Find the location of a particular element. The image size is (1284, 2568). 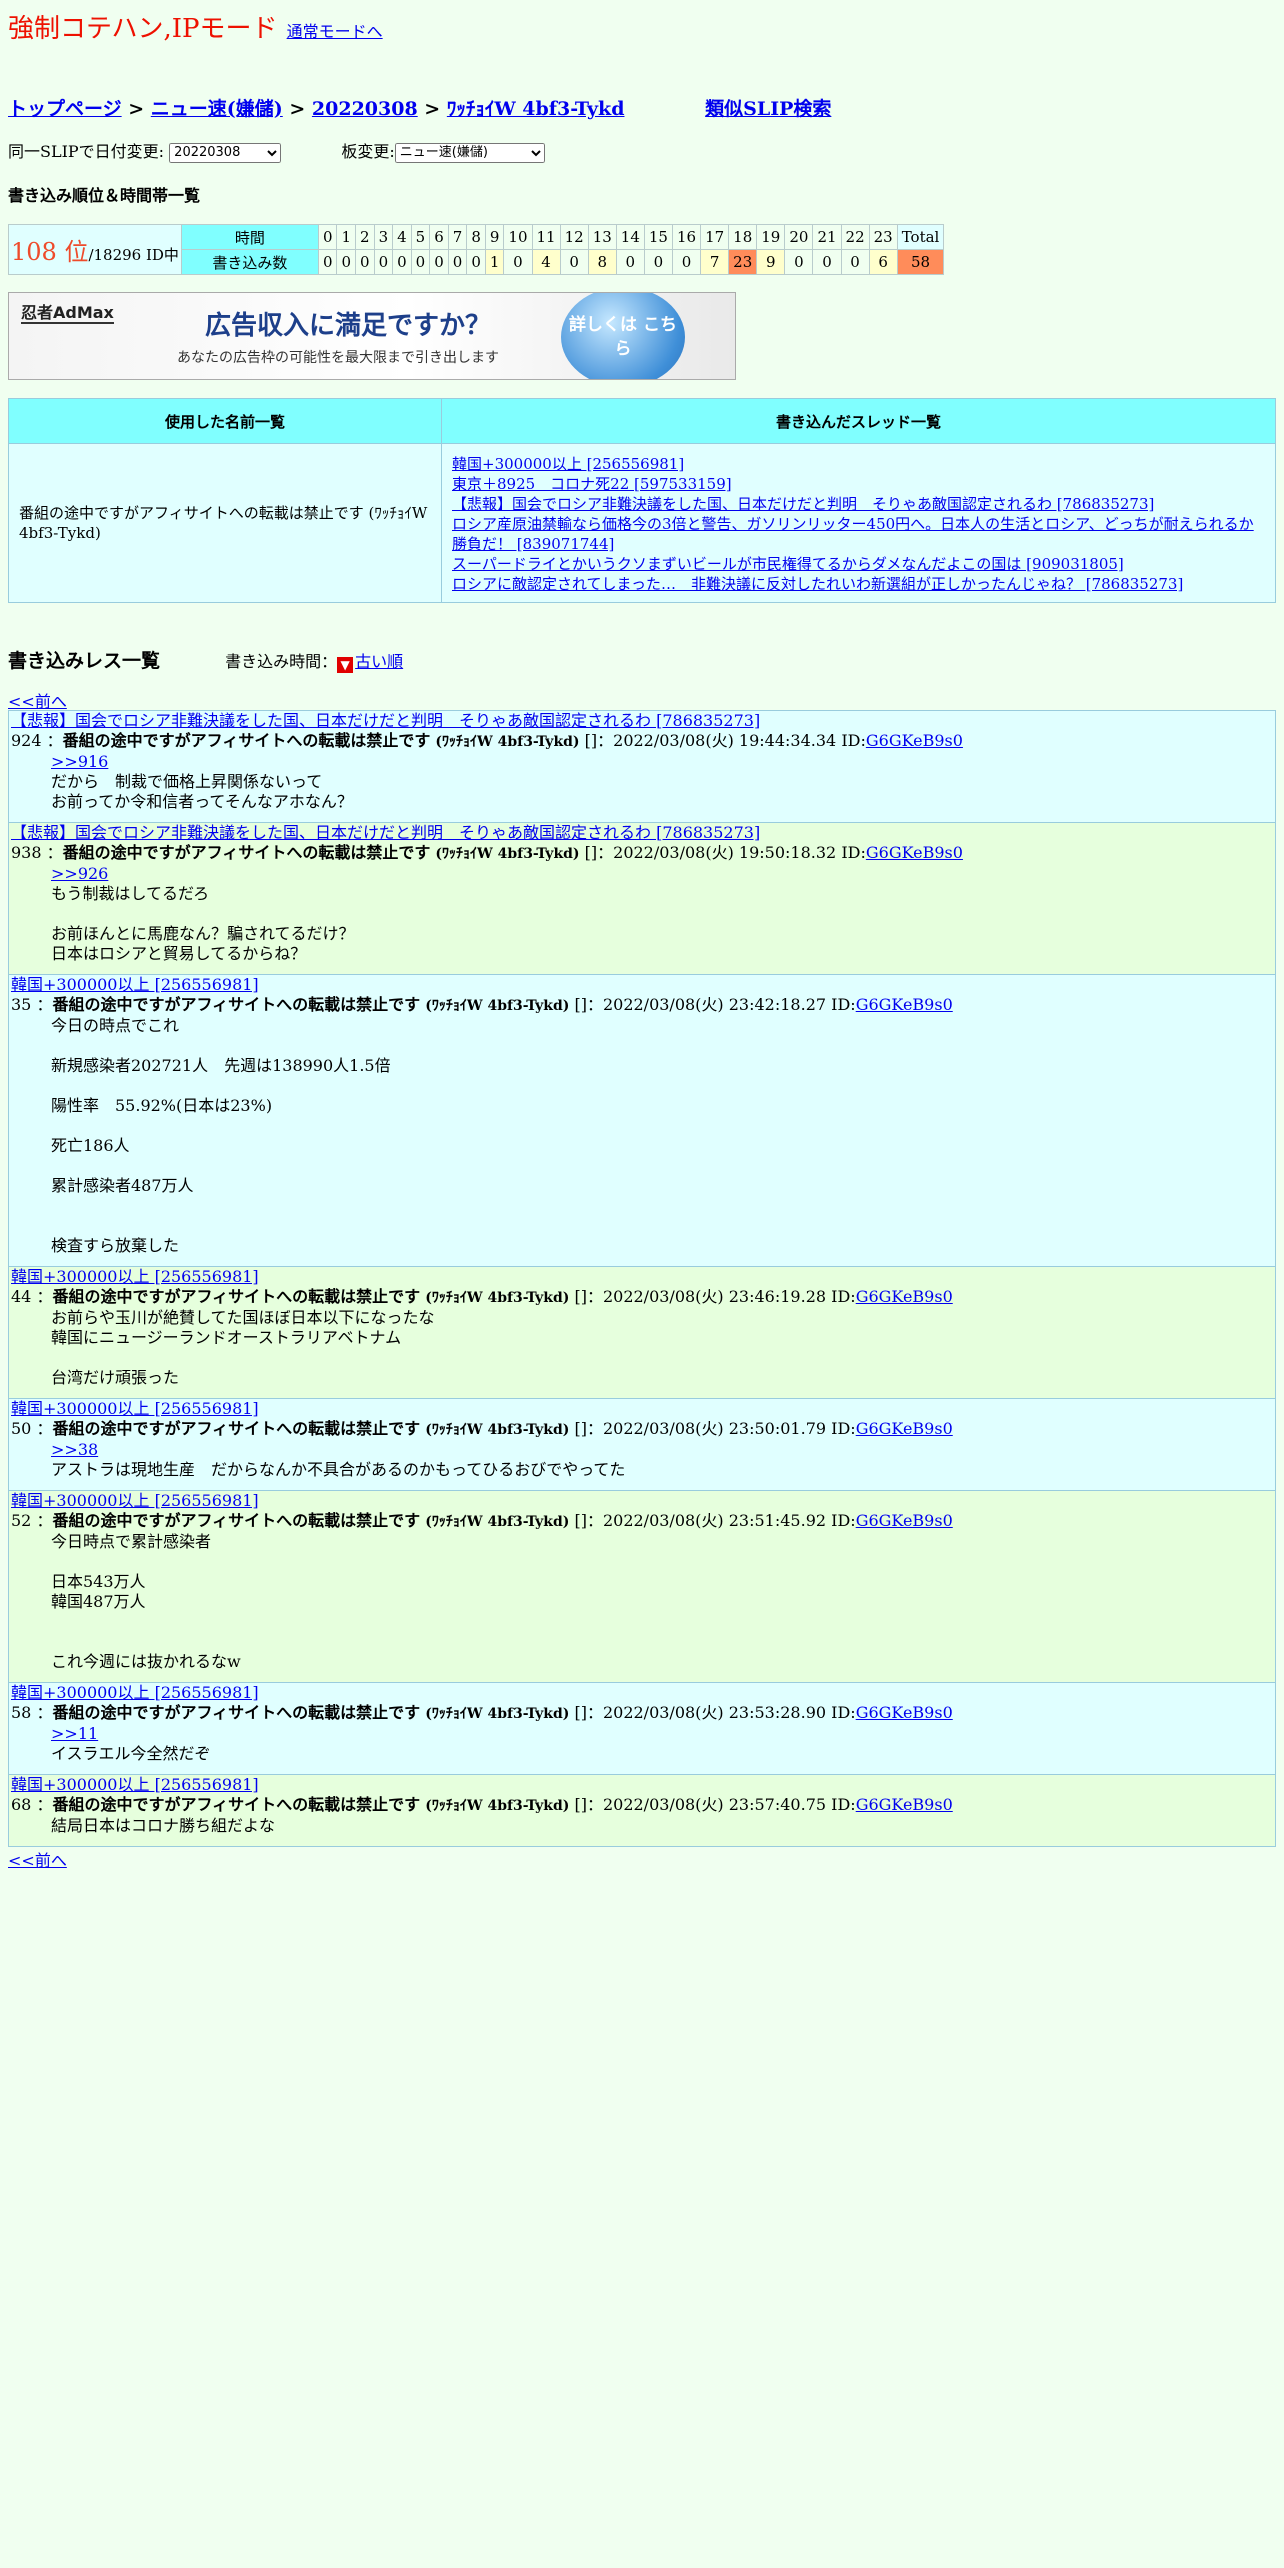

count-cell: 1 is located at coordinates (494, 262).